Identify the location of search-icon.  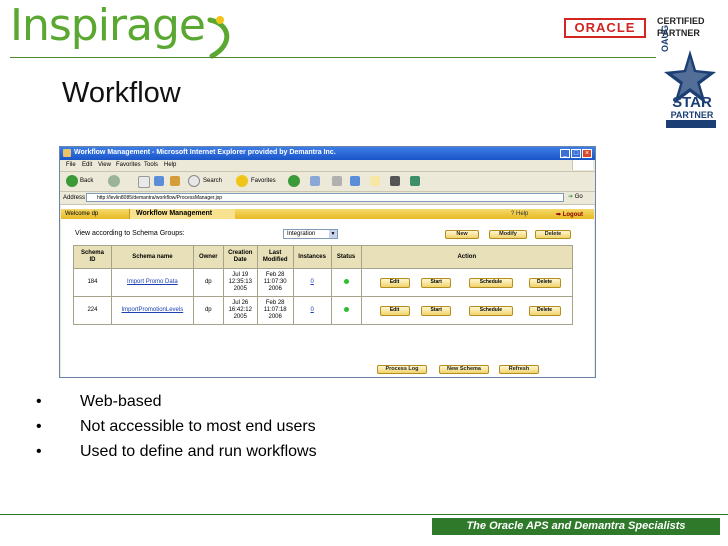
(194, 181).